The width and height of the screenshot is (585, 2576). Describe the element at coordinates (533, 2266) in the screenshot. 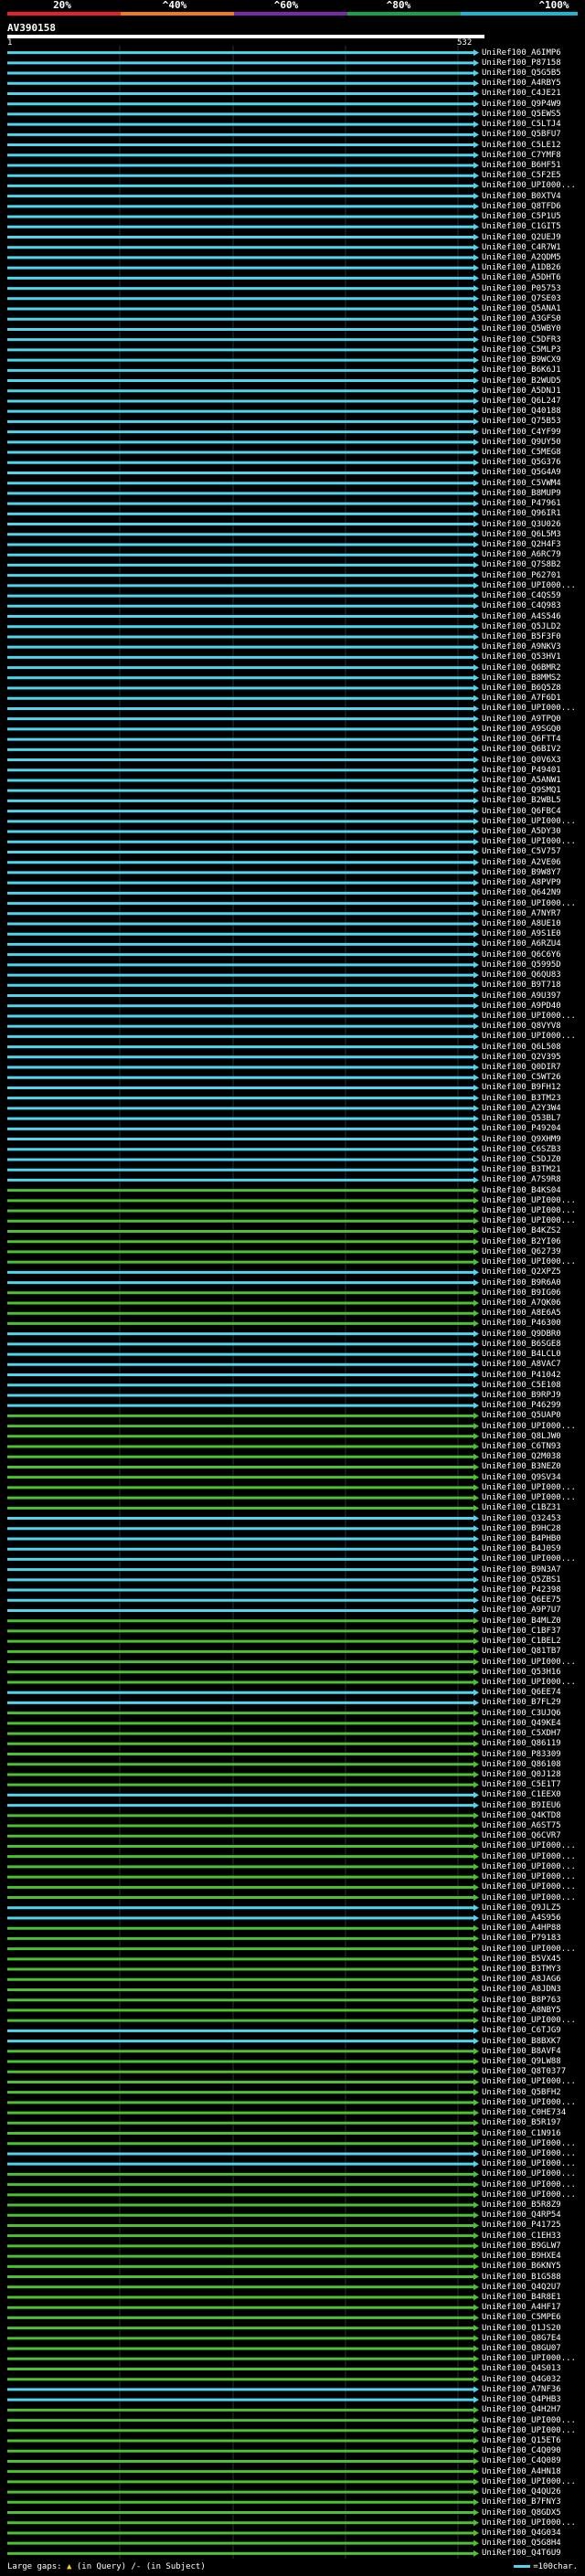

I see `hit-label: UniRef100_B6KNY5` at that location.